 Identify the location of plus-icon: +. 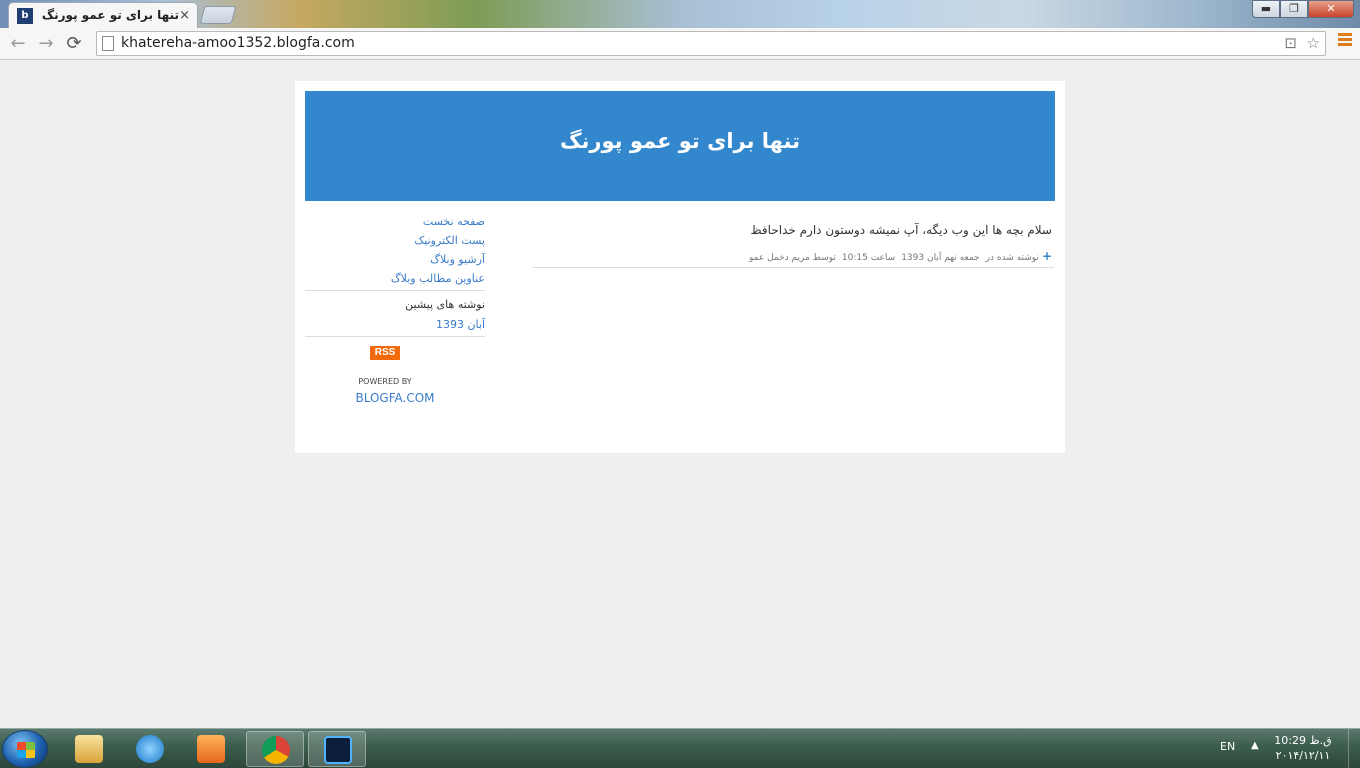
(1047, 256).